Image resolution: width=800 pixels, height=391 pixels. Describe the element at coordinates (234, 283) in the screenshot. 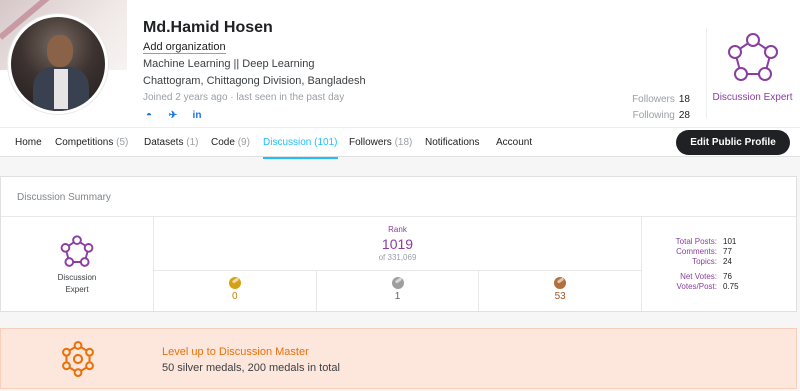

I see `gold-medal-icon` at that location.